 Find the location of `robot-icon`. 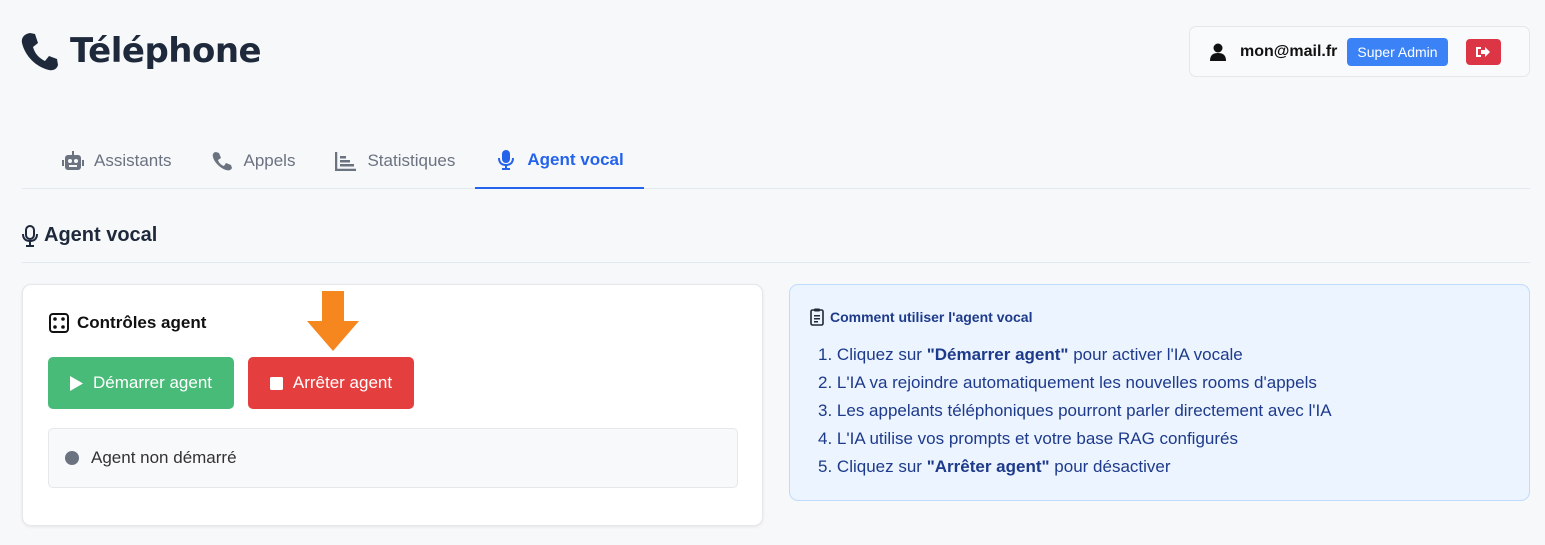

robot-icon is located at coordinates (73, 160).